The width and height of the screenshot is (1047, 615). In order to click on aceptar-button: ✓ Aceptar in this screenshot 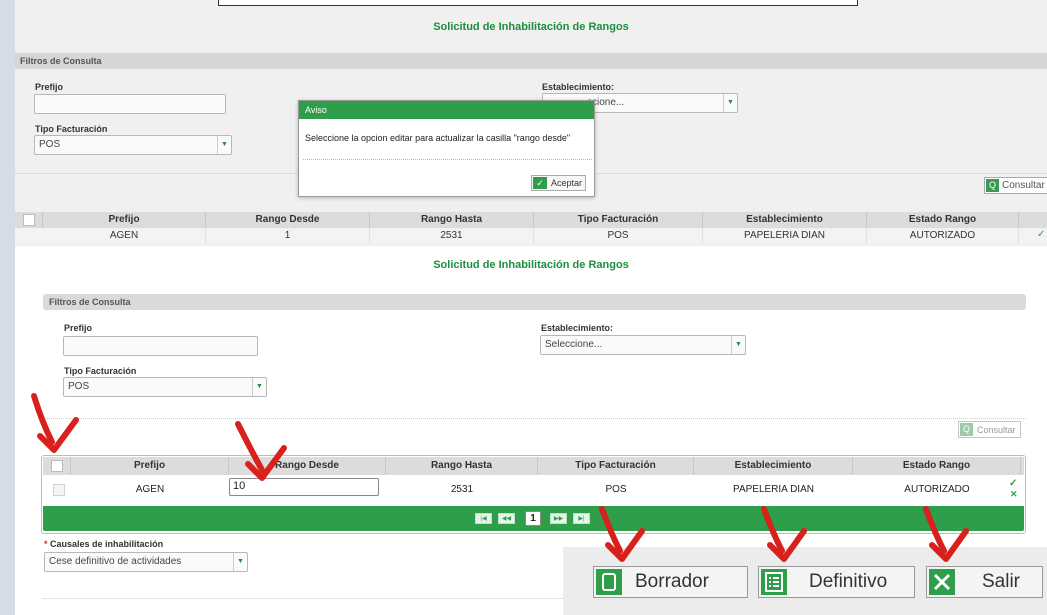, I will do `click(558, 183)`.